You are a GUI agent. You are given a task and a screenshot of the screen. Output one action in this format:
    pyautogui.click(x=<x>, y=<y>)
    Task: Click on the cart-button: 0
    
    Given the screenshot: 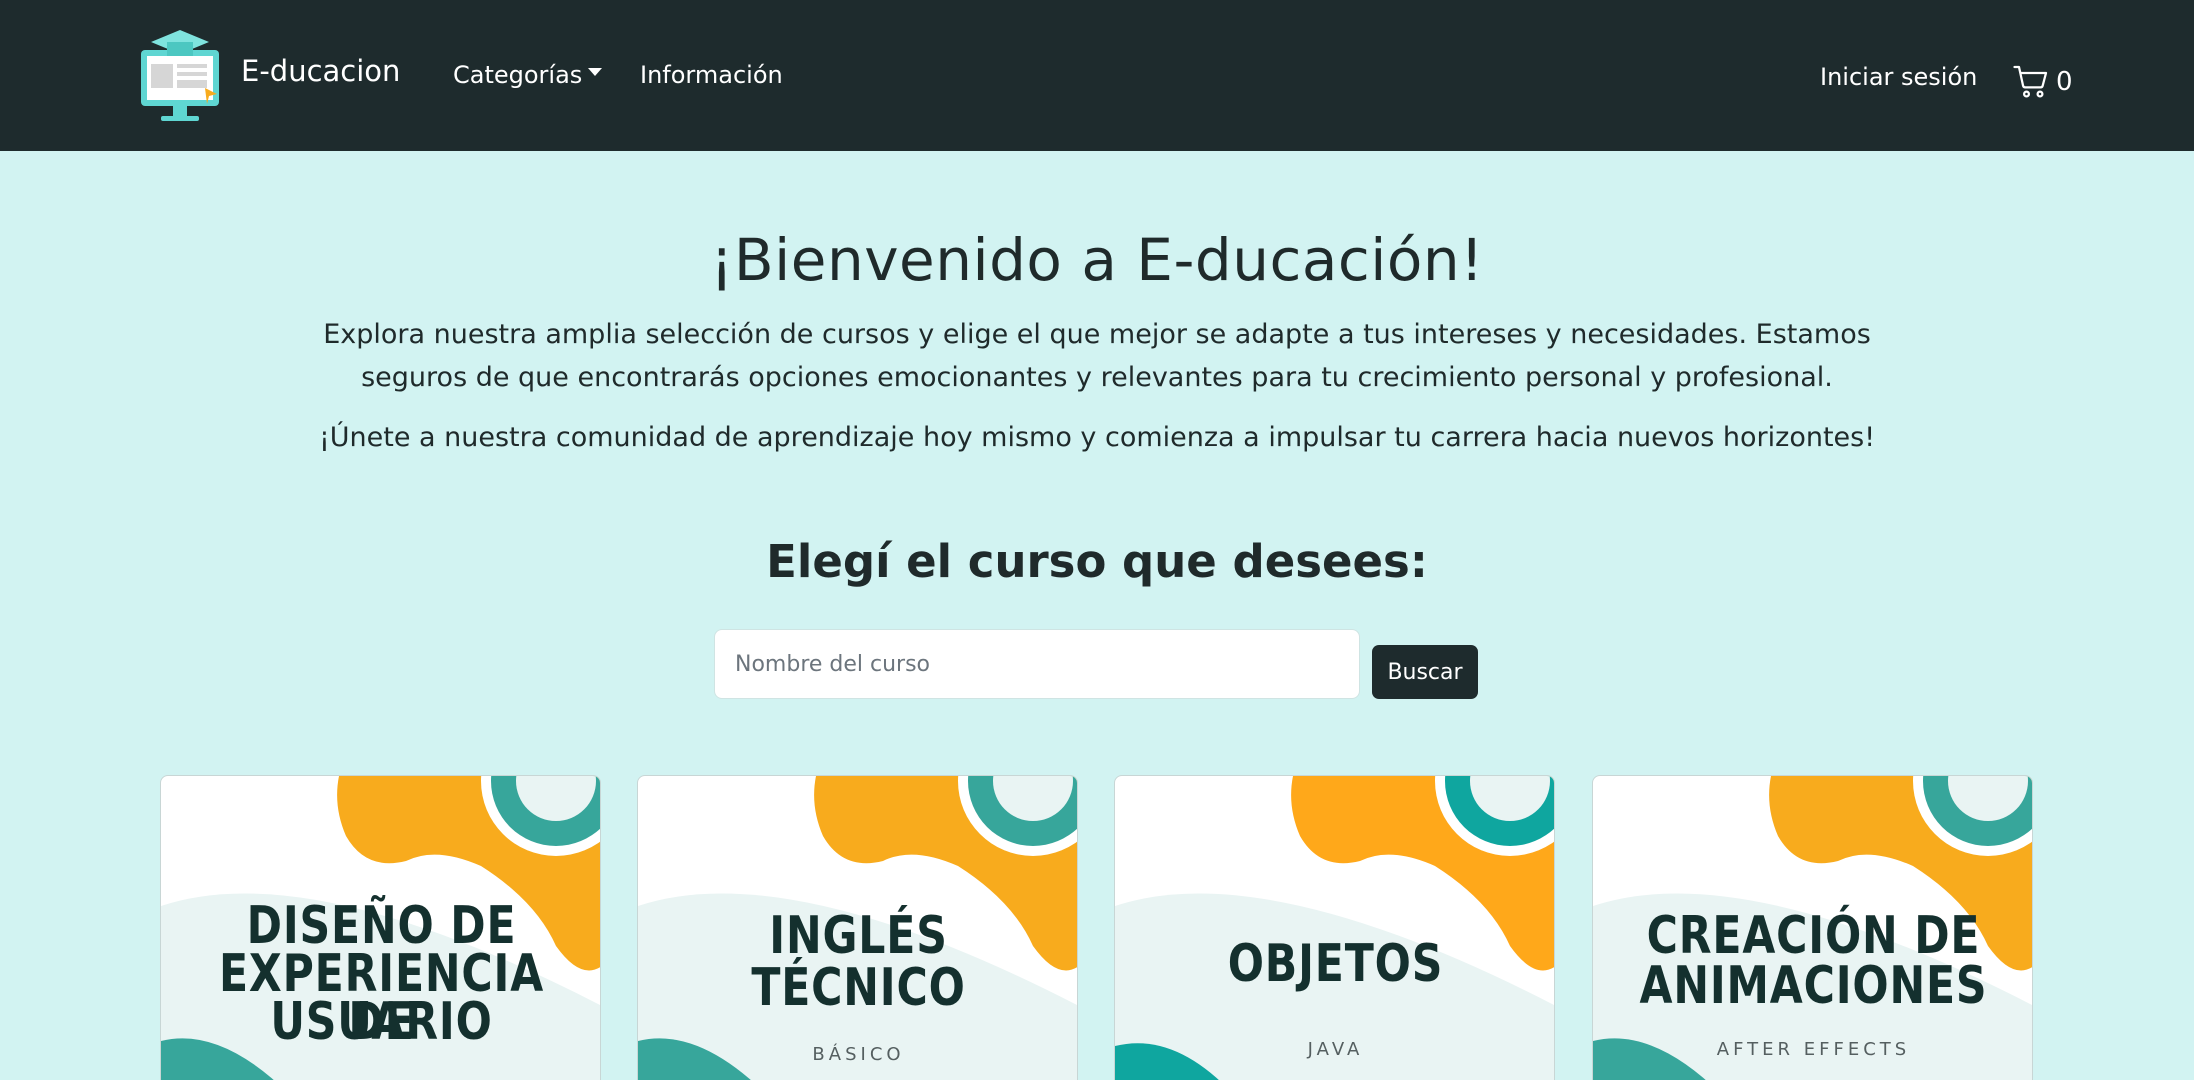 What is the action you would take?
    pyautogui.click(x=2043, y=82)
    